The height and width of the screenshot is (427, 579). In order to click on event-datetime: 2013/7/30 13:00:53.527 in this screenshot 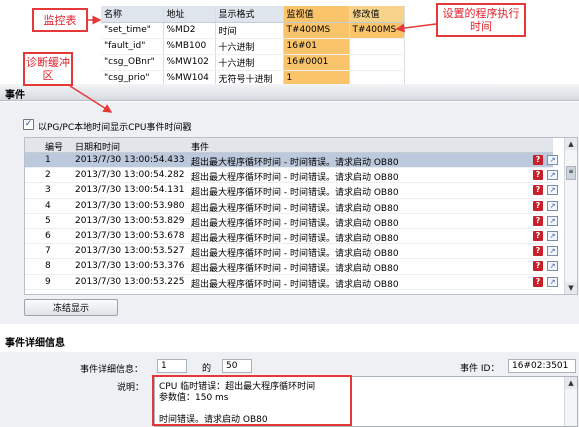, I will do `click(130, 251)`.